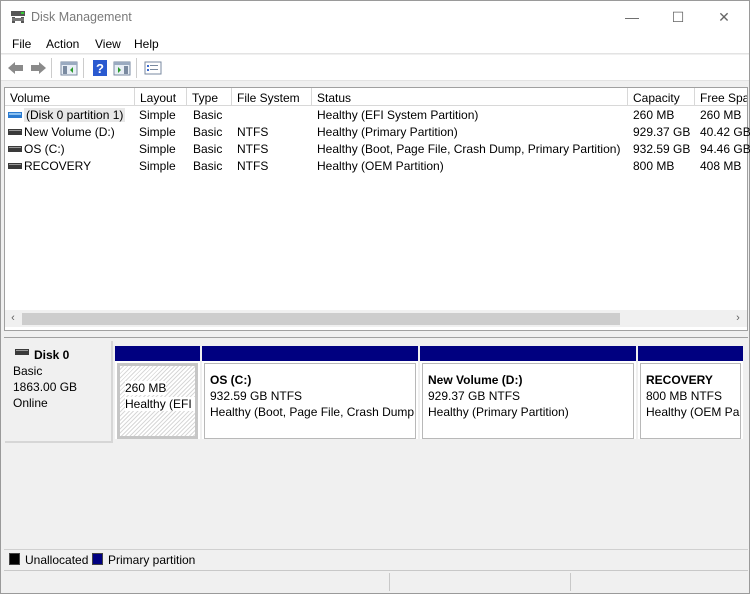  What do you see at coordinates (13, 318) in the screenshot?
I see `scroll-left-icon: ‹` at bounding box center [13, 318].